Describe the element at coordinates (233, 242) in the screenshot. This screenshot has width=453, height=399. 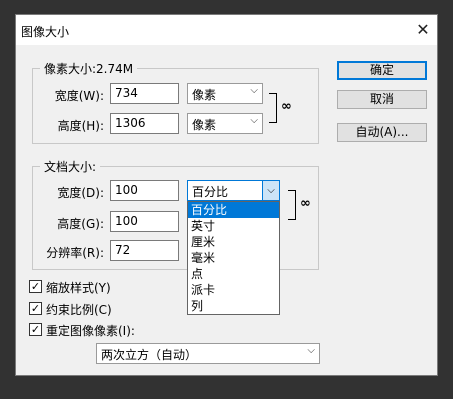
I see `unit-option: 厘米` at that location.